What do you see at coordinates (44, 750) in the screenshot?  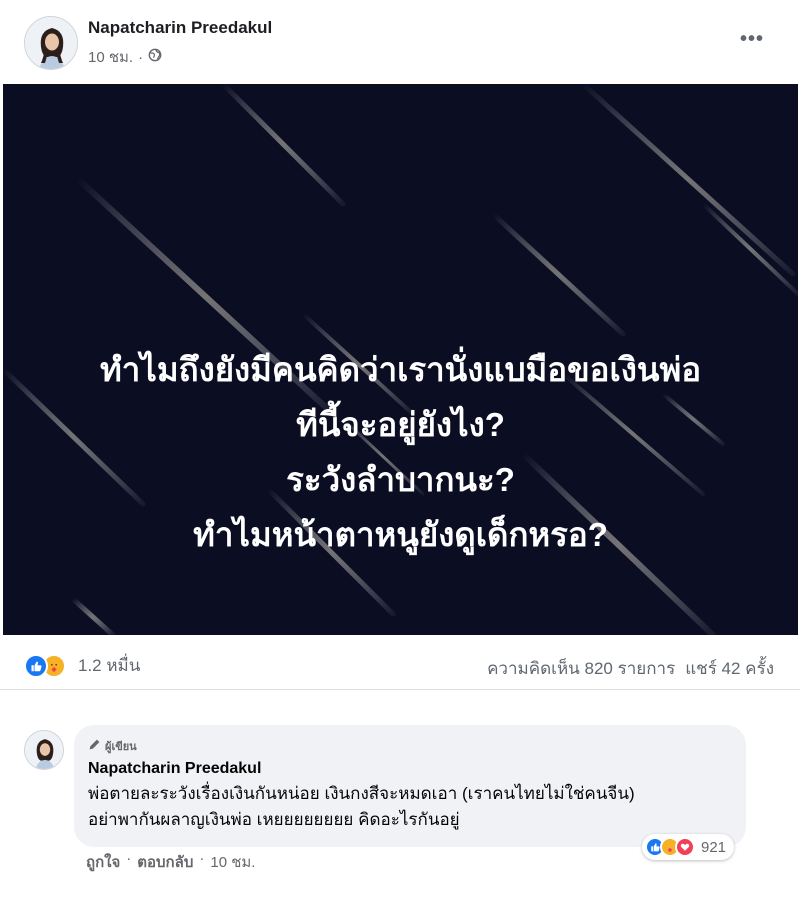 I see `commenter-avatar` at bounding box center [44, 750].